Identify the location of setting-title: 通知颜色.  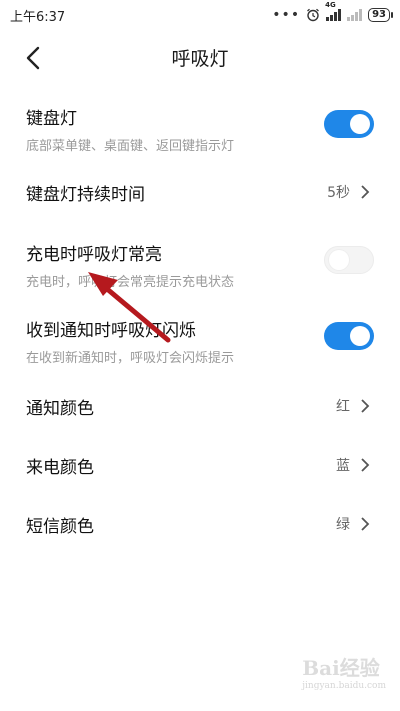
(60, 409).